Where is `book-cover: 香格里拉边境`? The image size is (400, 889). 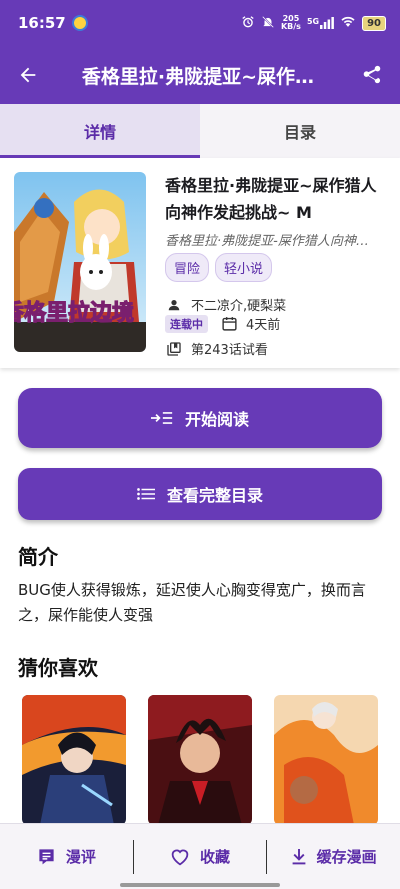
book-cover: 香格里拉边境 is located at coordinates (80, 262).